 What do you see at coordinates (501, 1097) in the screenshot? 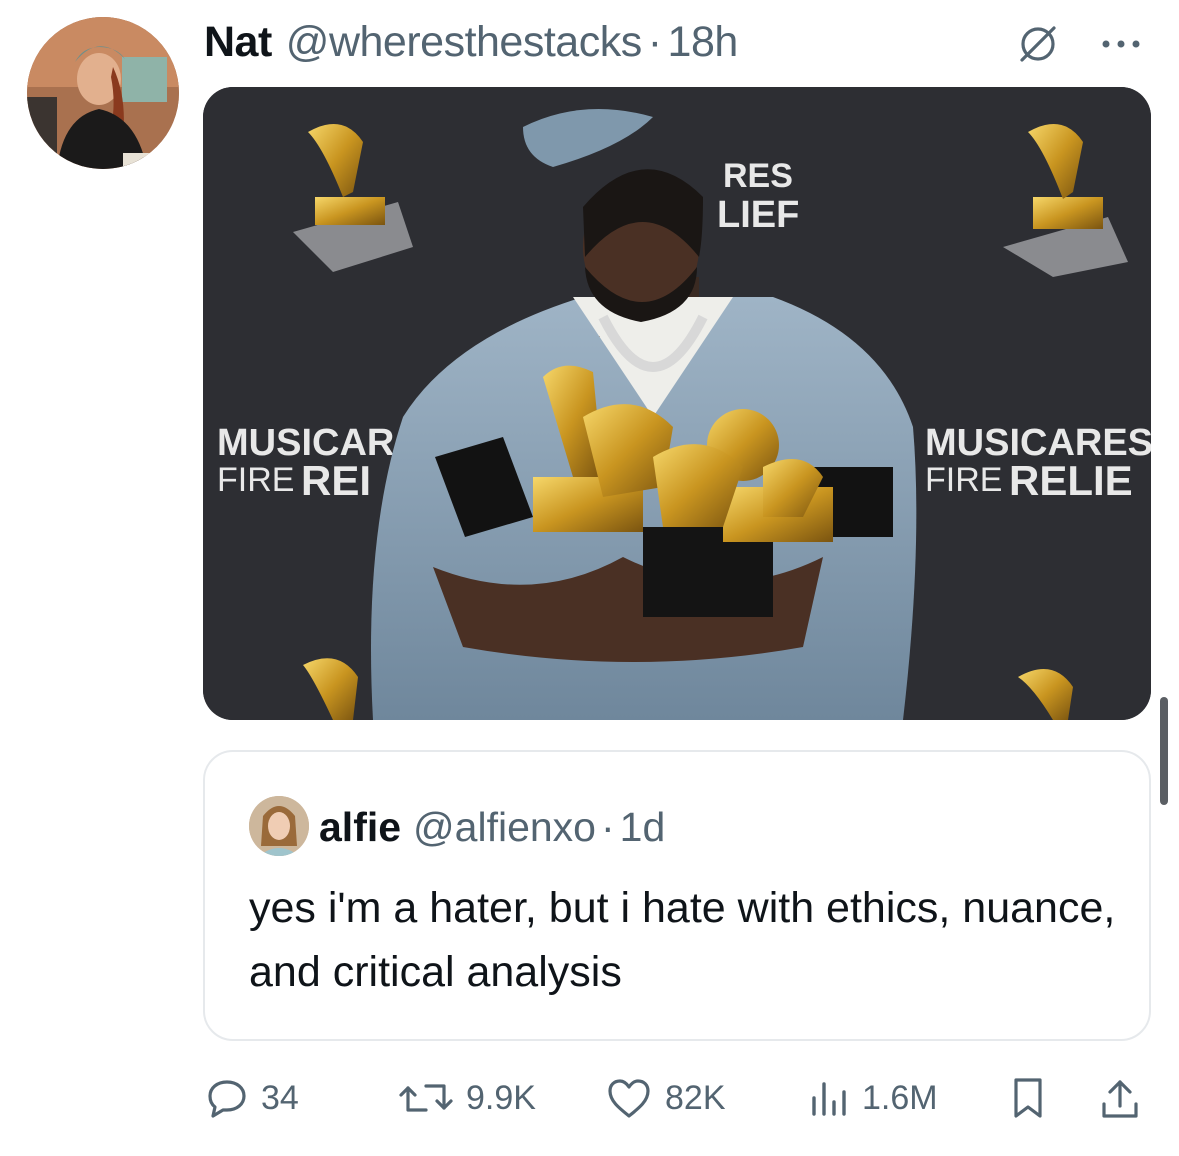
I see `repost-count: 9.9K` at bounding box center [501, 1097].